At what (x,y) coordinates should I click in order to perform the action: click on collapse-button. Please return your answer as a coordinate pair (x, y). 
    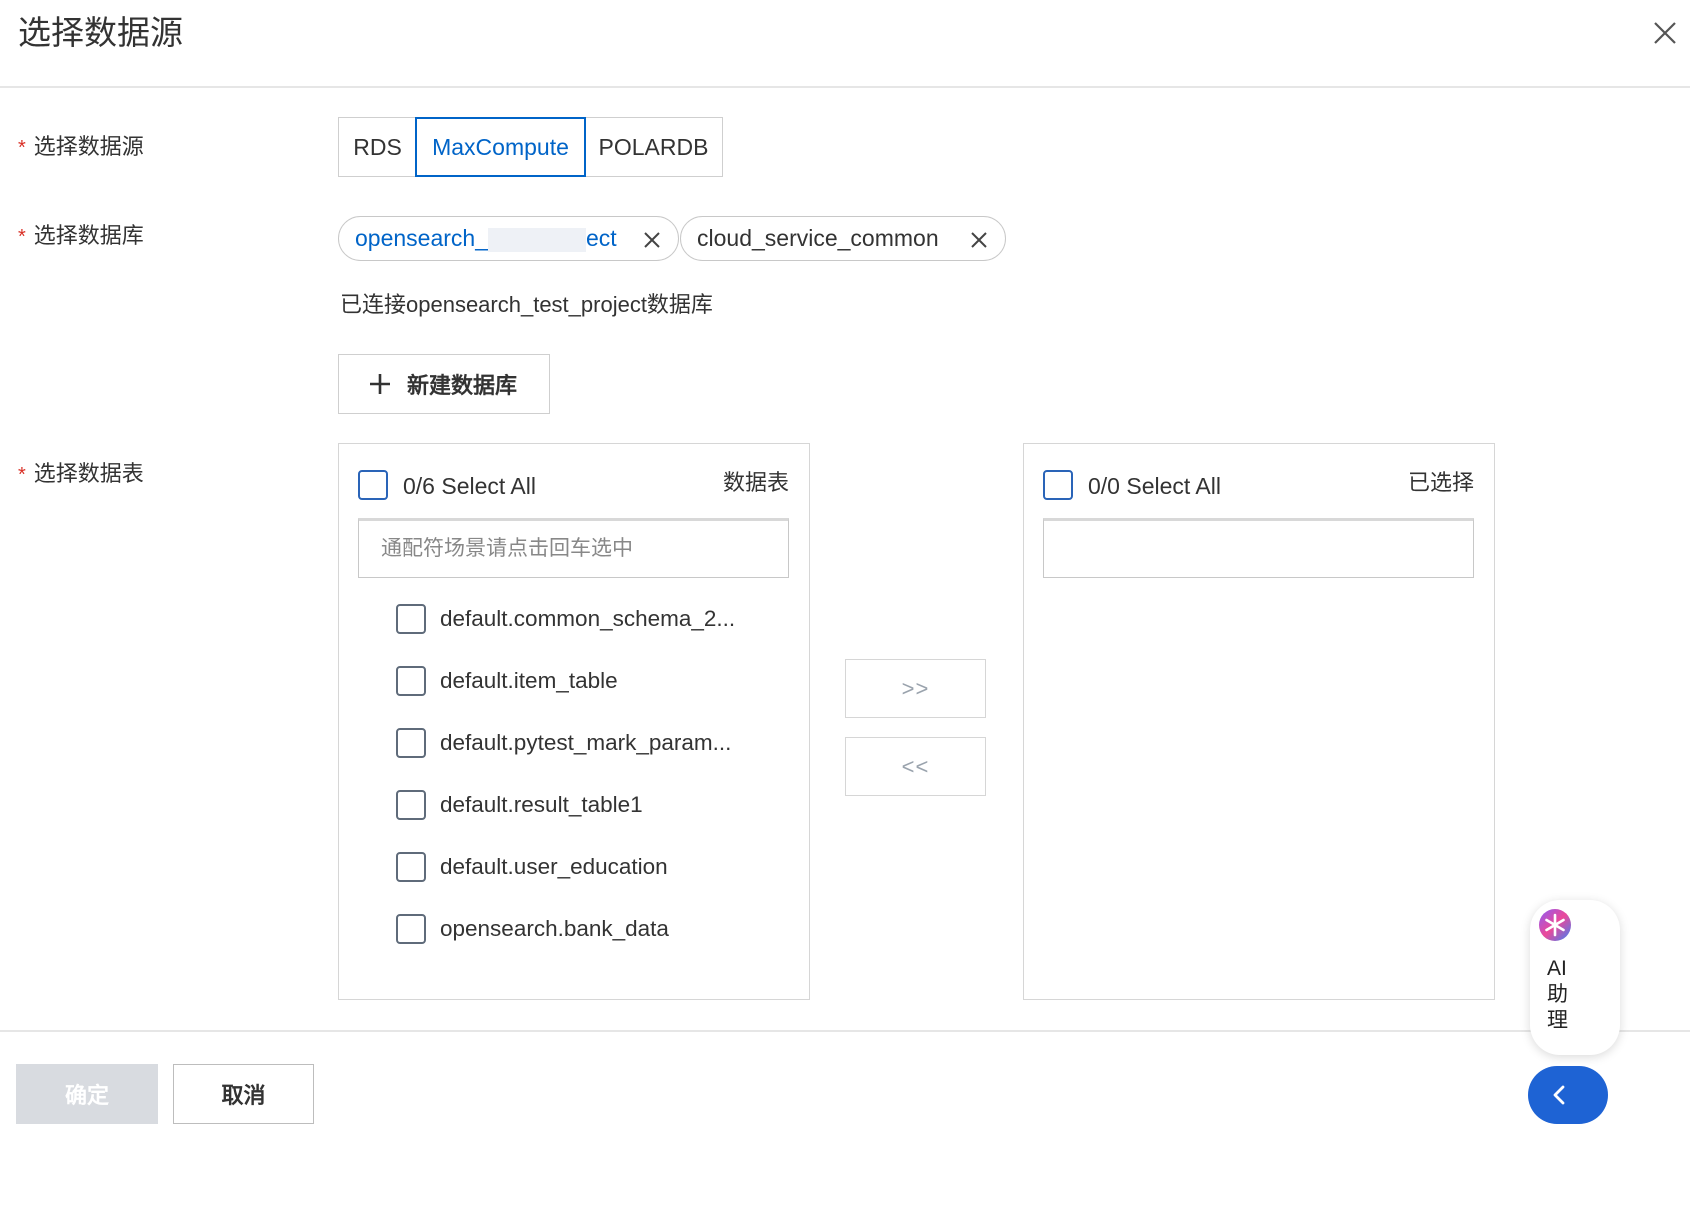
    Looking at the image, I should click on (1568, 1095).